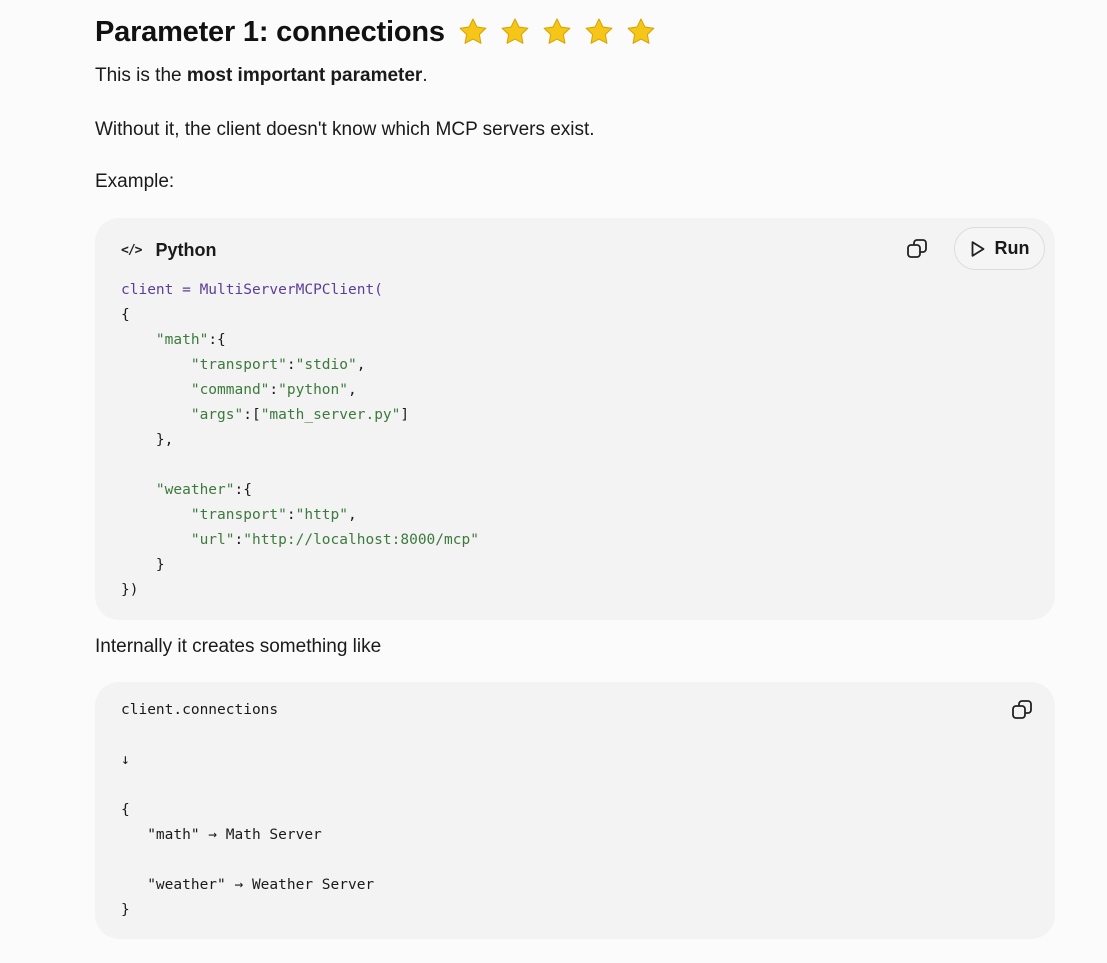  I want to click on code-token: }, so click(143, 565).